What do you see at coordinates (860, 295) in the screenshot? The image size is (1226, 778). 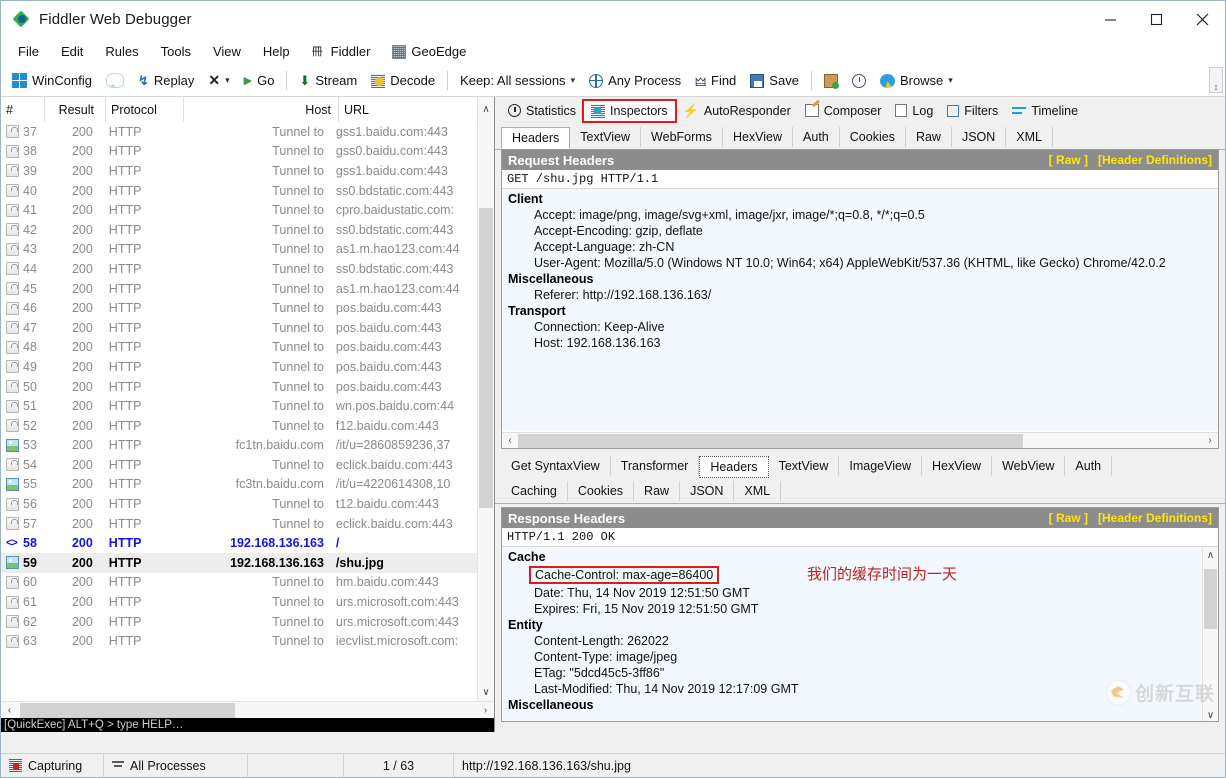 I see `header-item: Referer: http://192.168.136.163/` at bounding box center [860, 295].